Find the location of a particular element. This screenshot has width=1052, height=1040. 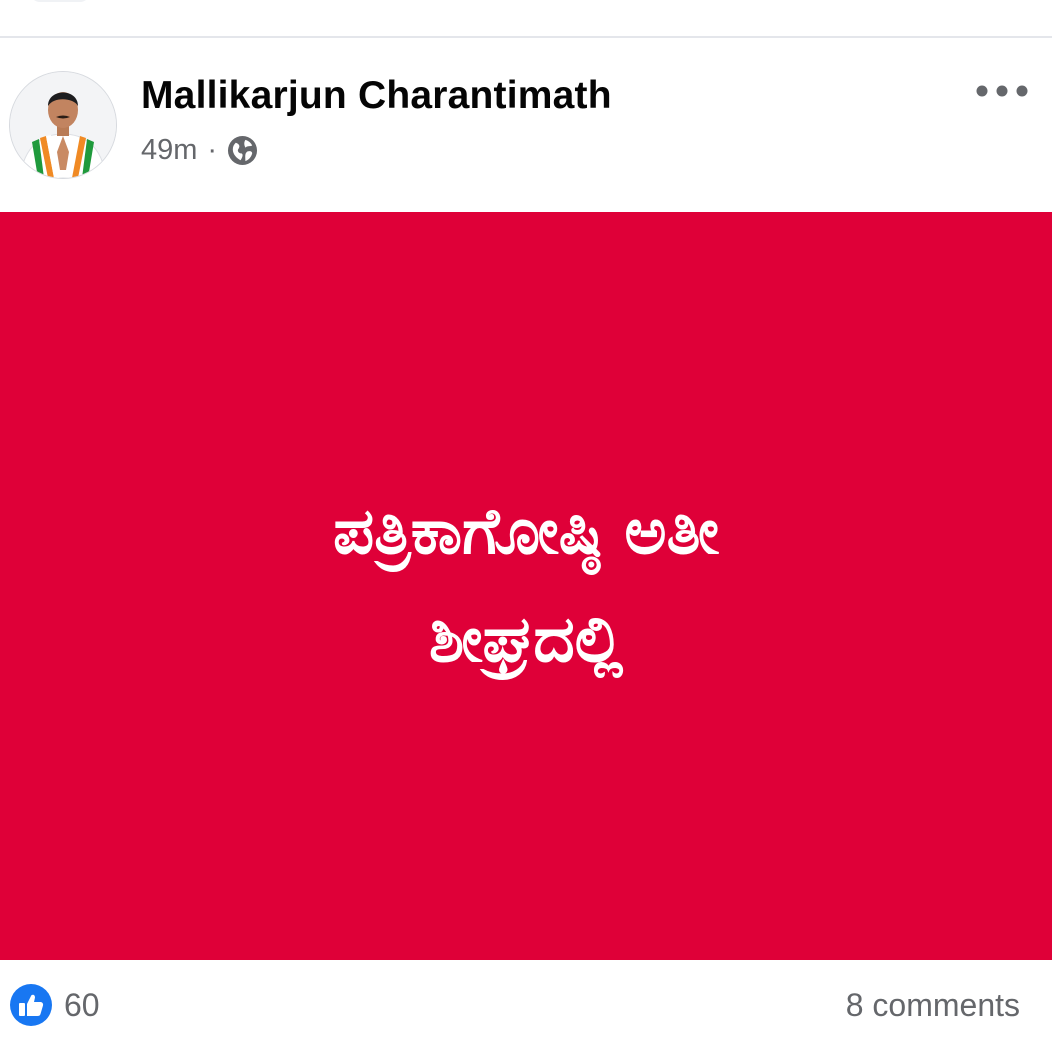

post-image-text-line2: ಶೀಘ್ರದಲ್ಲಿ is located at coordinates (526, 640).